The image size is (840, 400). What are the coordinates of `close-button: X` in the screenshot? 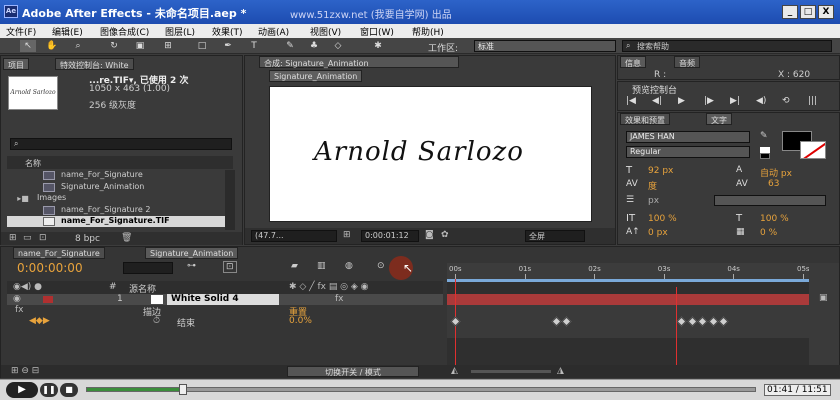 It's located at (826, 12).